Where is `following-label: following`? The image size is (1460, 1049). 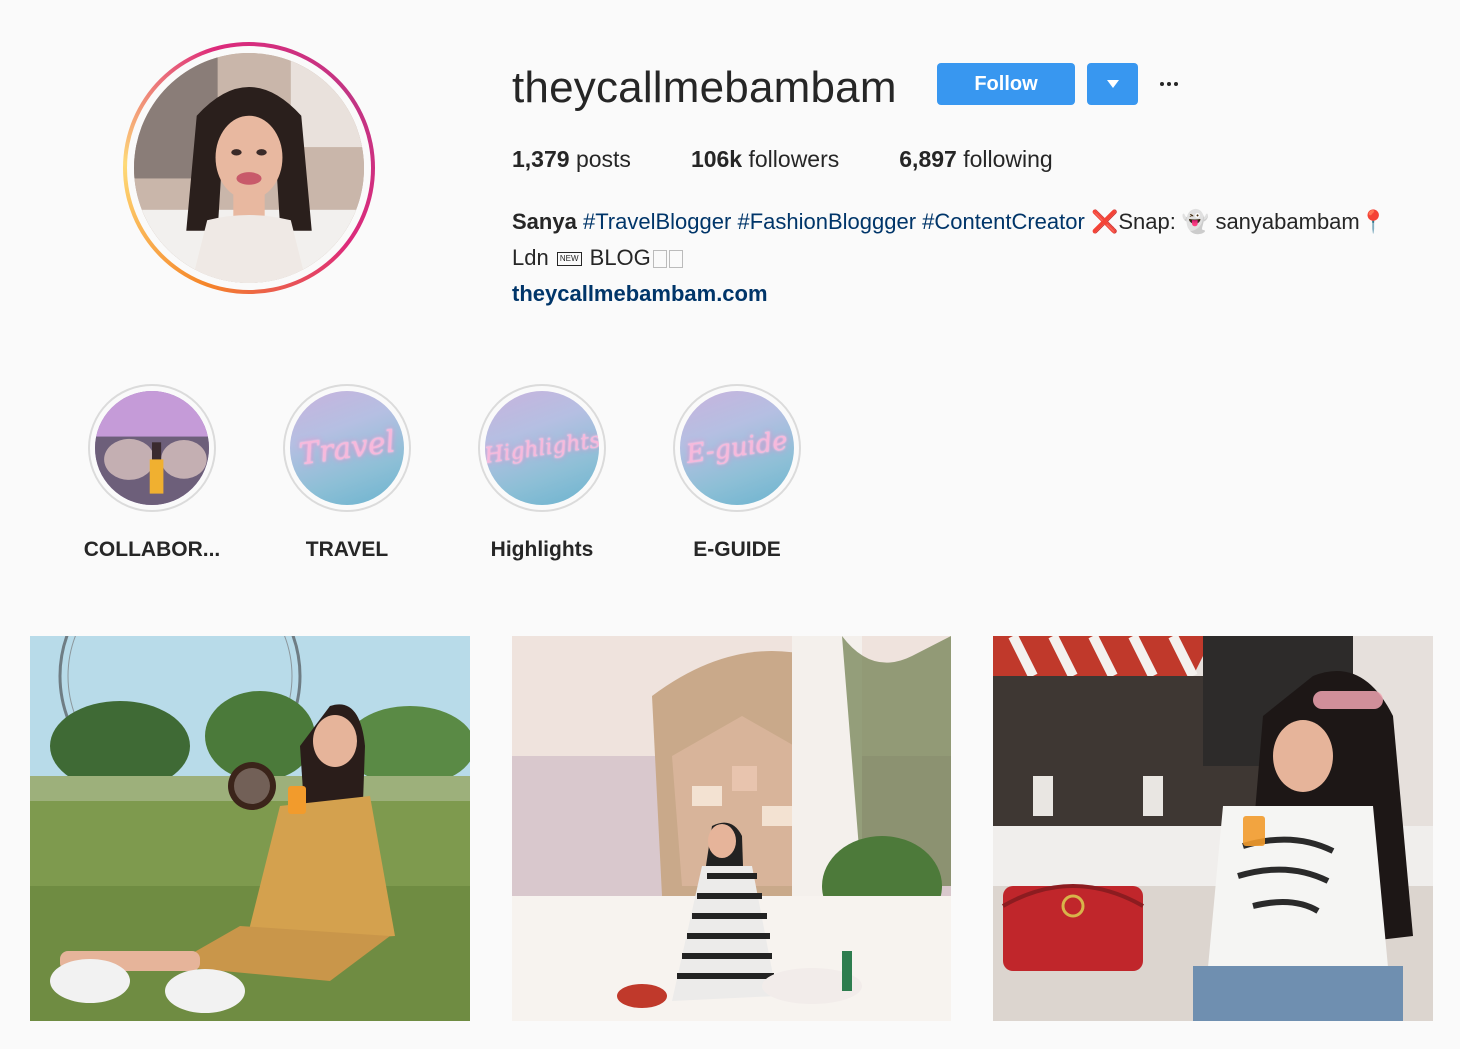 following-label: following is located at coordinates (1008, 159).